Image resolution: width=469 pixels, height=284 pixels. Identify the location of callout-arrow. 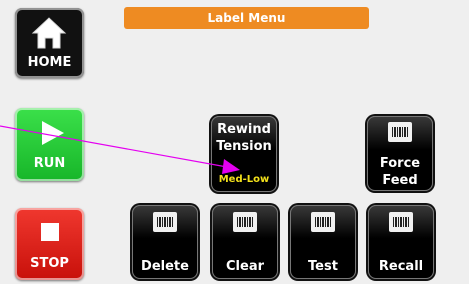
(120, 149).